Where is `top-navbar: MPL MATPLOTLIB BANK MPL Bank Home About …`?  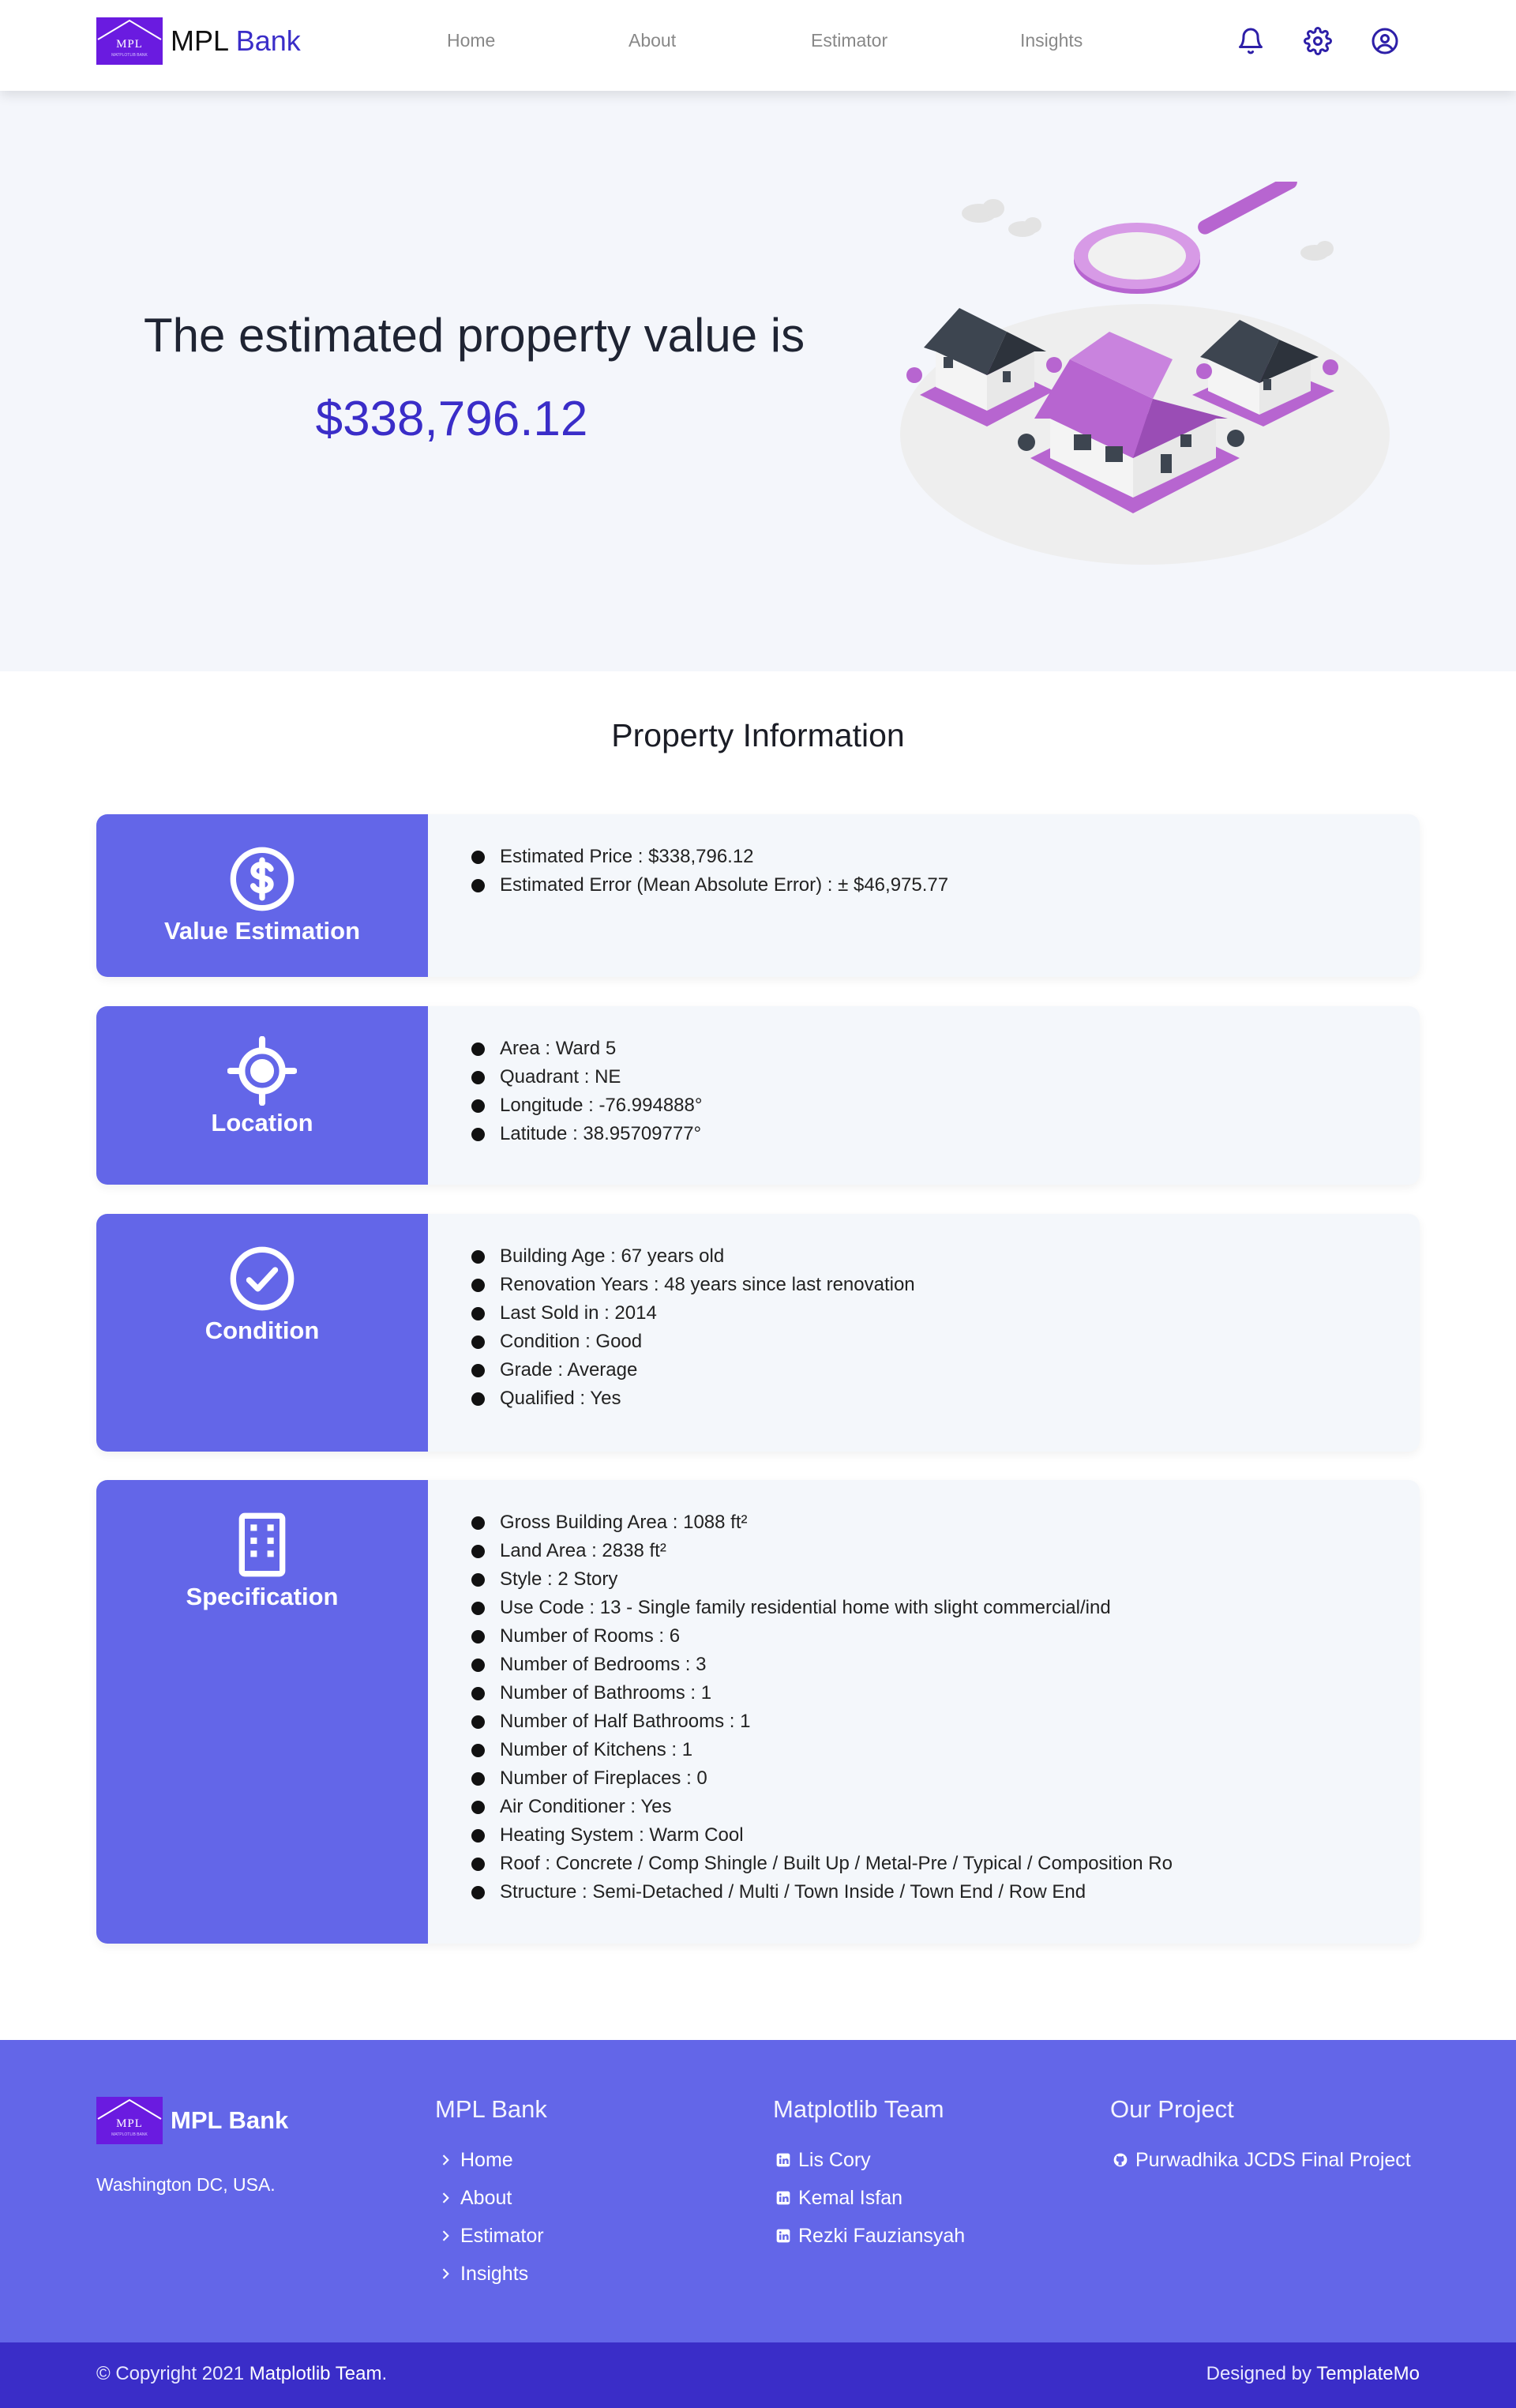 top-navbar: MPL MATPLOTLIB BANK MPL Bank Home About … is located at coordinates (758, 45).